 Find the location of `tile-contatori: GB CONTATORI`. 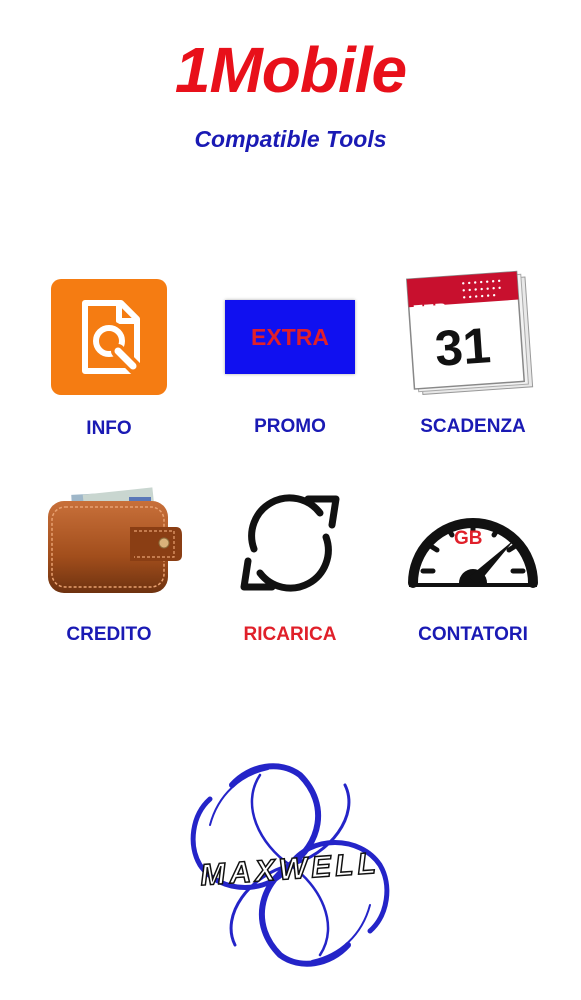

tile-contatori: GB CONTATORI is located at coordinates (473, 573).